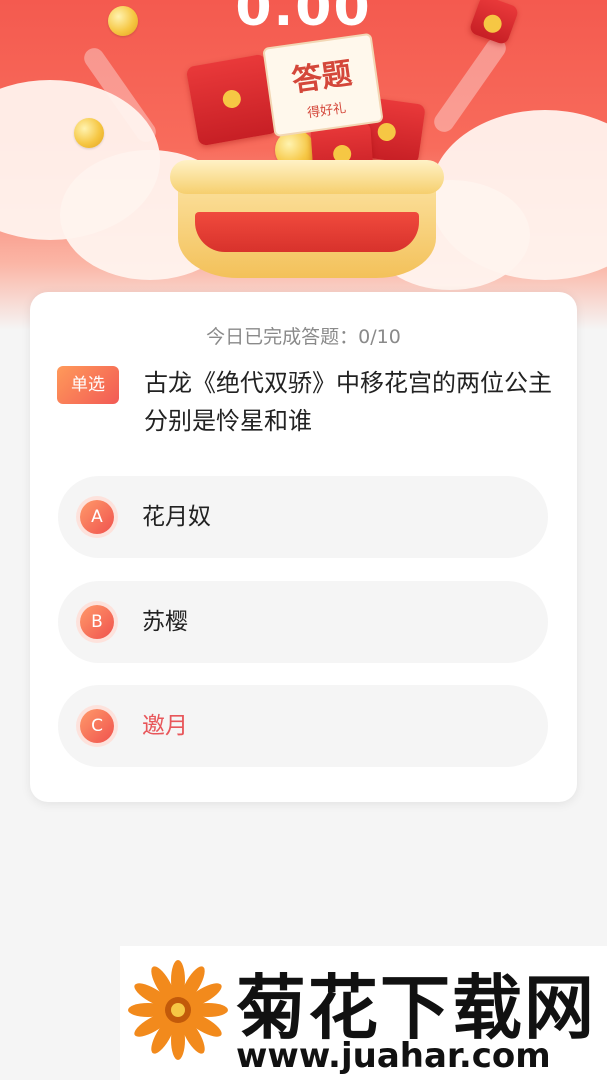 The image size is (607, 1080). What do you see at coordinates (307, 232) in the screenshot?
I see `gift-basket-band` at bounding box center [307, 232].